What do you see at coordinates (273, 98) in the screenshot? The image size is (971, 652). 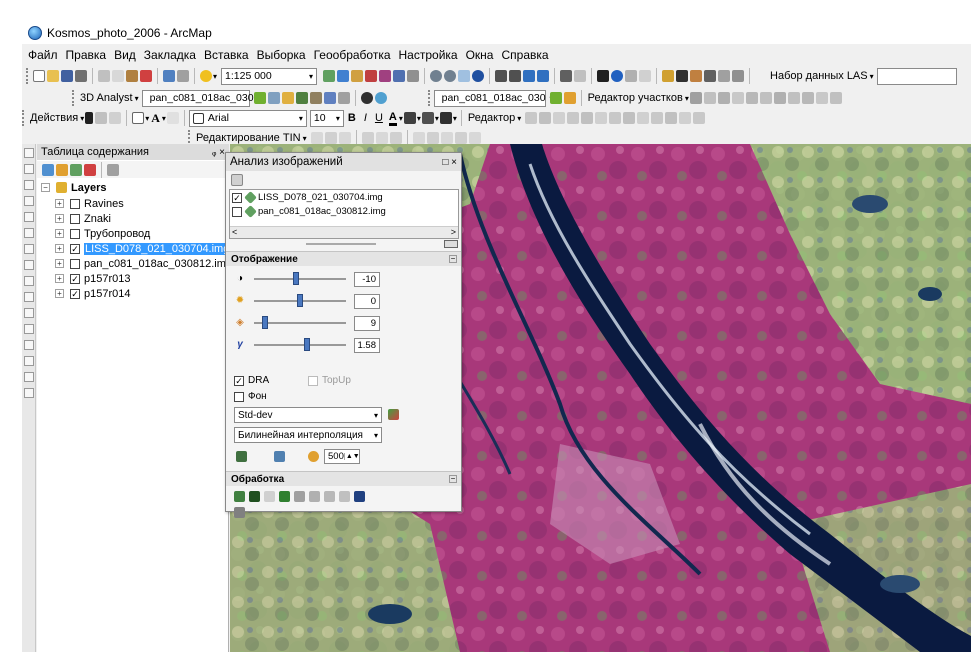 I see `steepest-path-icon` at bounding box center [273, 98].